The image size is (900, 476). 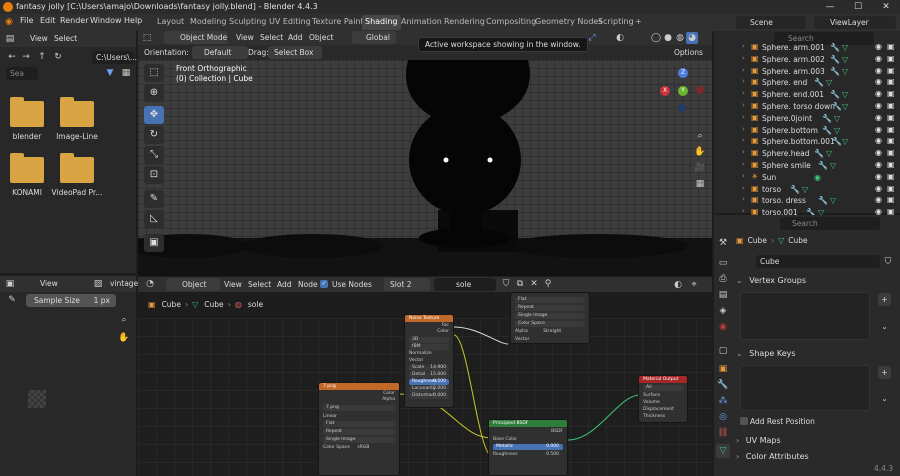 I want to click on vertex-groups-section: ⌄ Vertex Groups, so click(x=816, y=283).